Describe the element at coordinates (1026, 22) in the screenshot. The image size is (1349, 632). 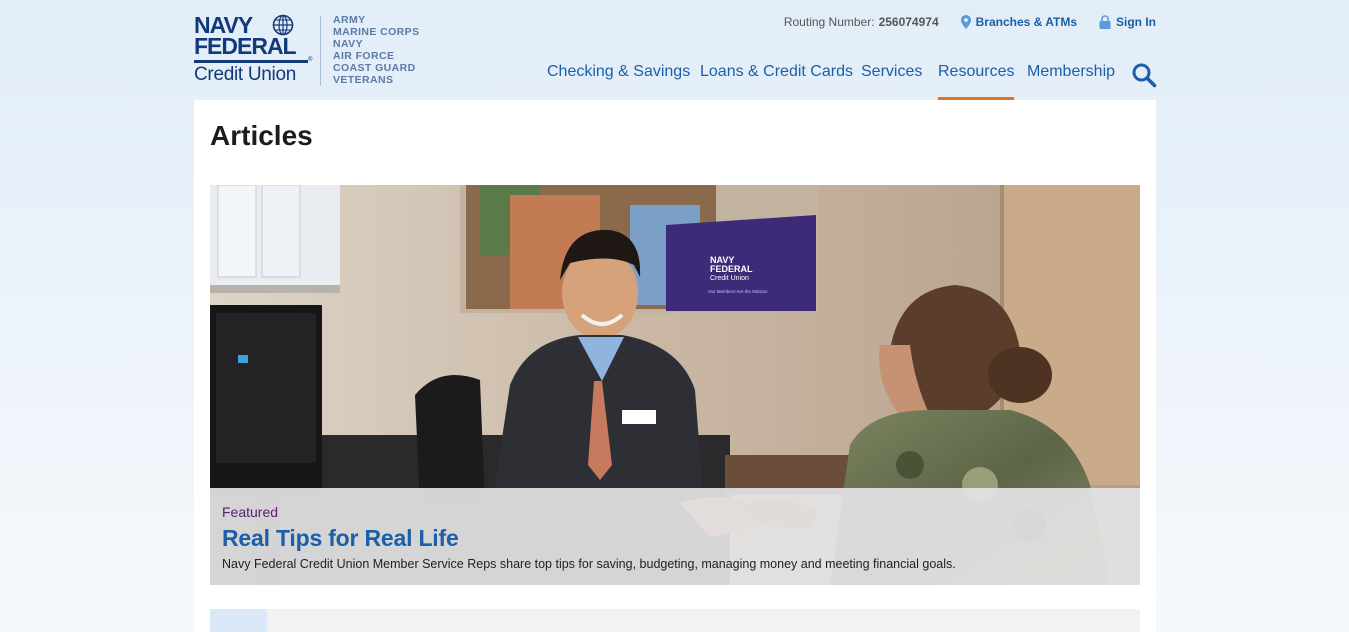
I see `branches-atms-label: Branches & ATMs` at that location.